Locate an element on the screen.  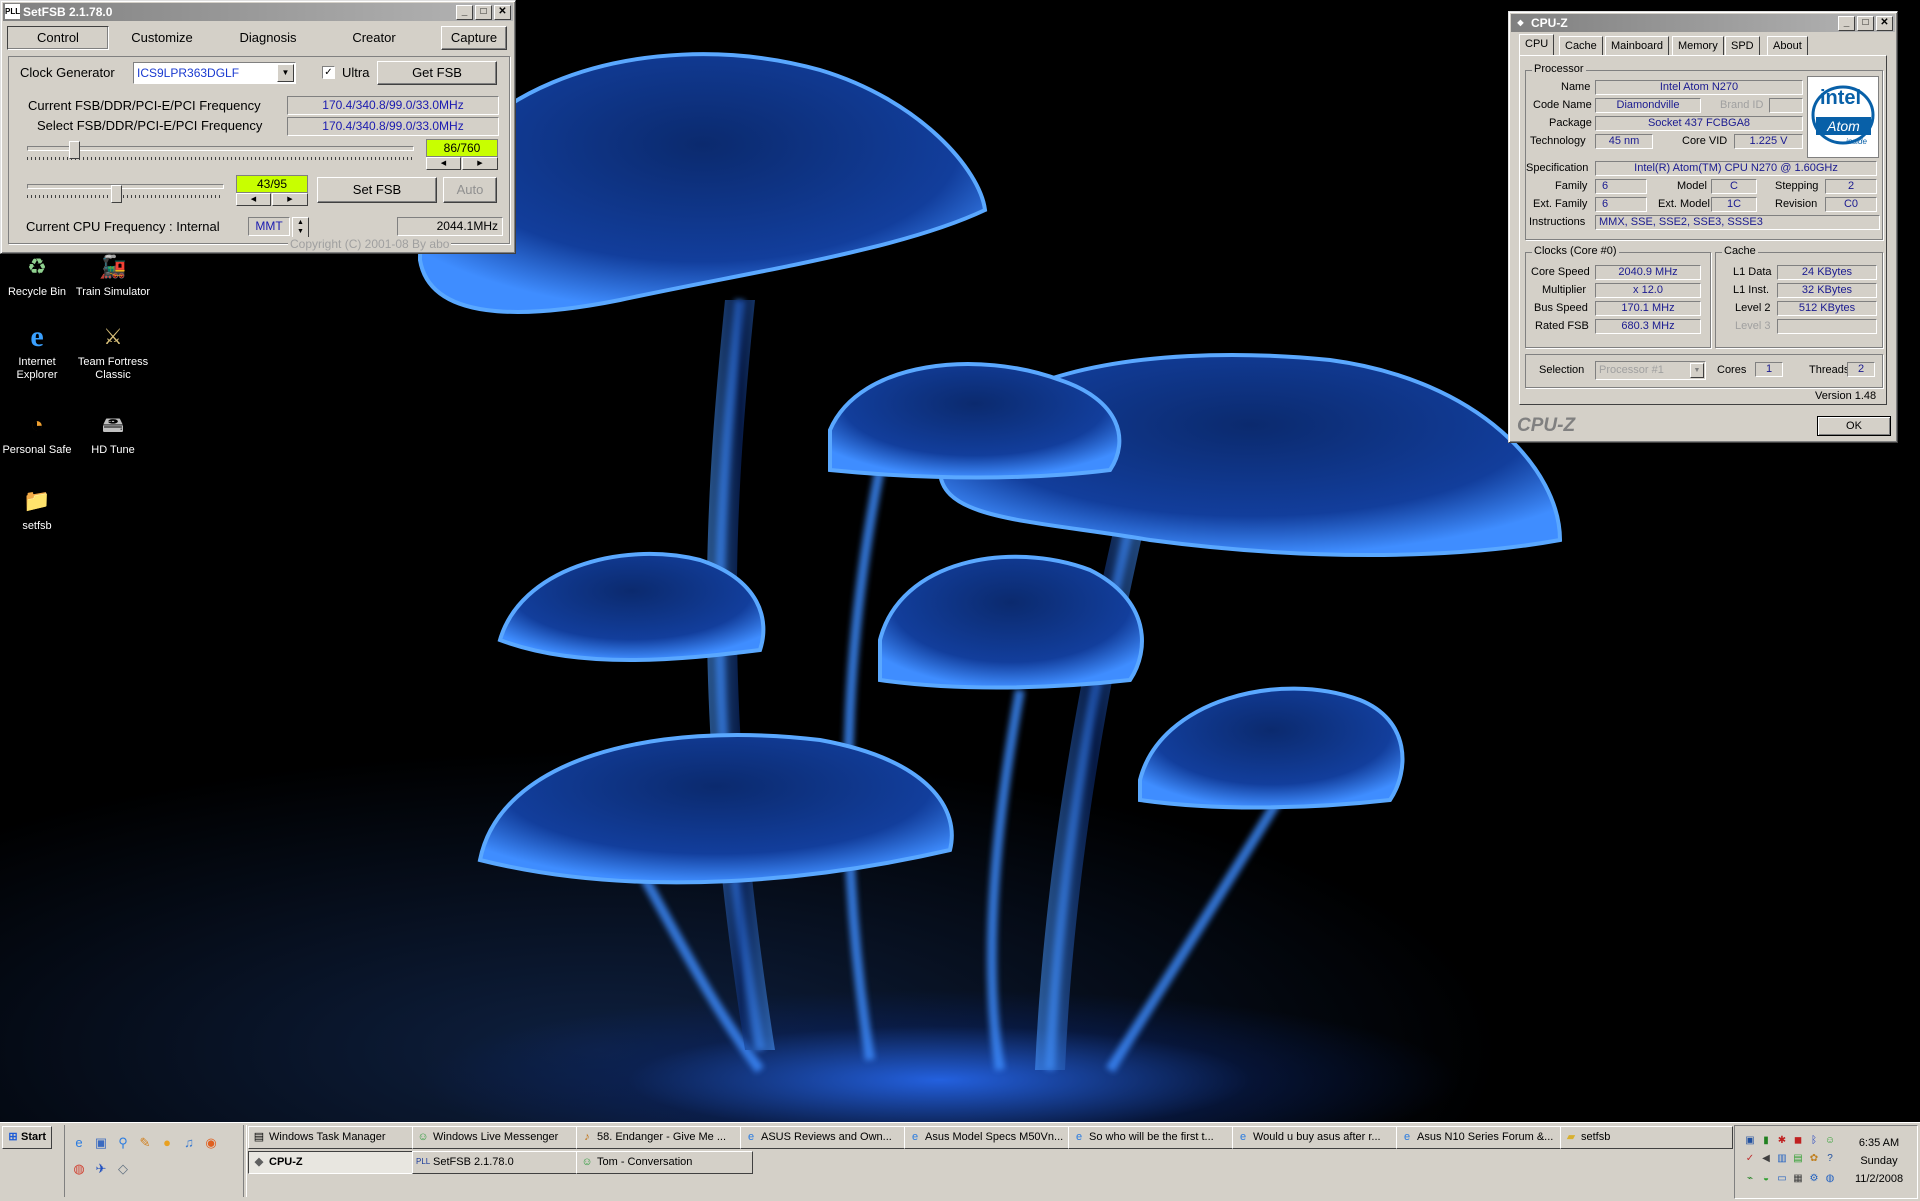
pci-slider is located at coordinates (125, 192).